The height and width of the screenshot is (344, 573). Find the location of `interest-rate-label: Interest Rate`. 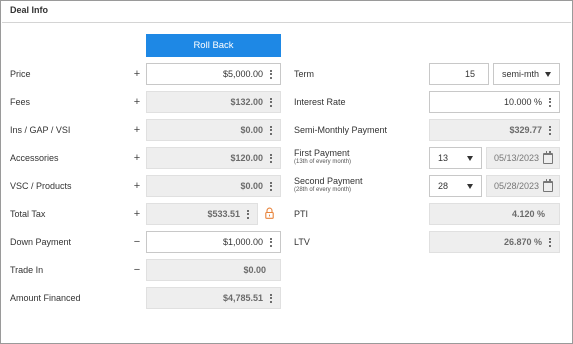

interest-rate-label: Interest Rate is located at coordinates (320, 102).